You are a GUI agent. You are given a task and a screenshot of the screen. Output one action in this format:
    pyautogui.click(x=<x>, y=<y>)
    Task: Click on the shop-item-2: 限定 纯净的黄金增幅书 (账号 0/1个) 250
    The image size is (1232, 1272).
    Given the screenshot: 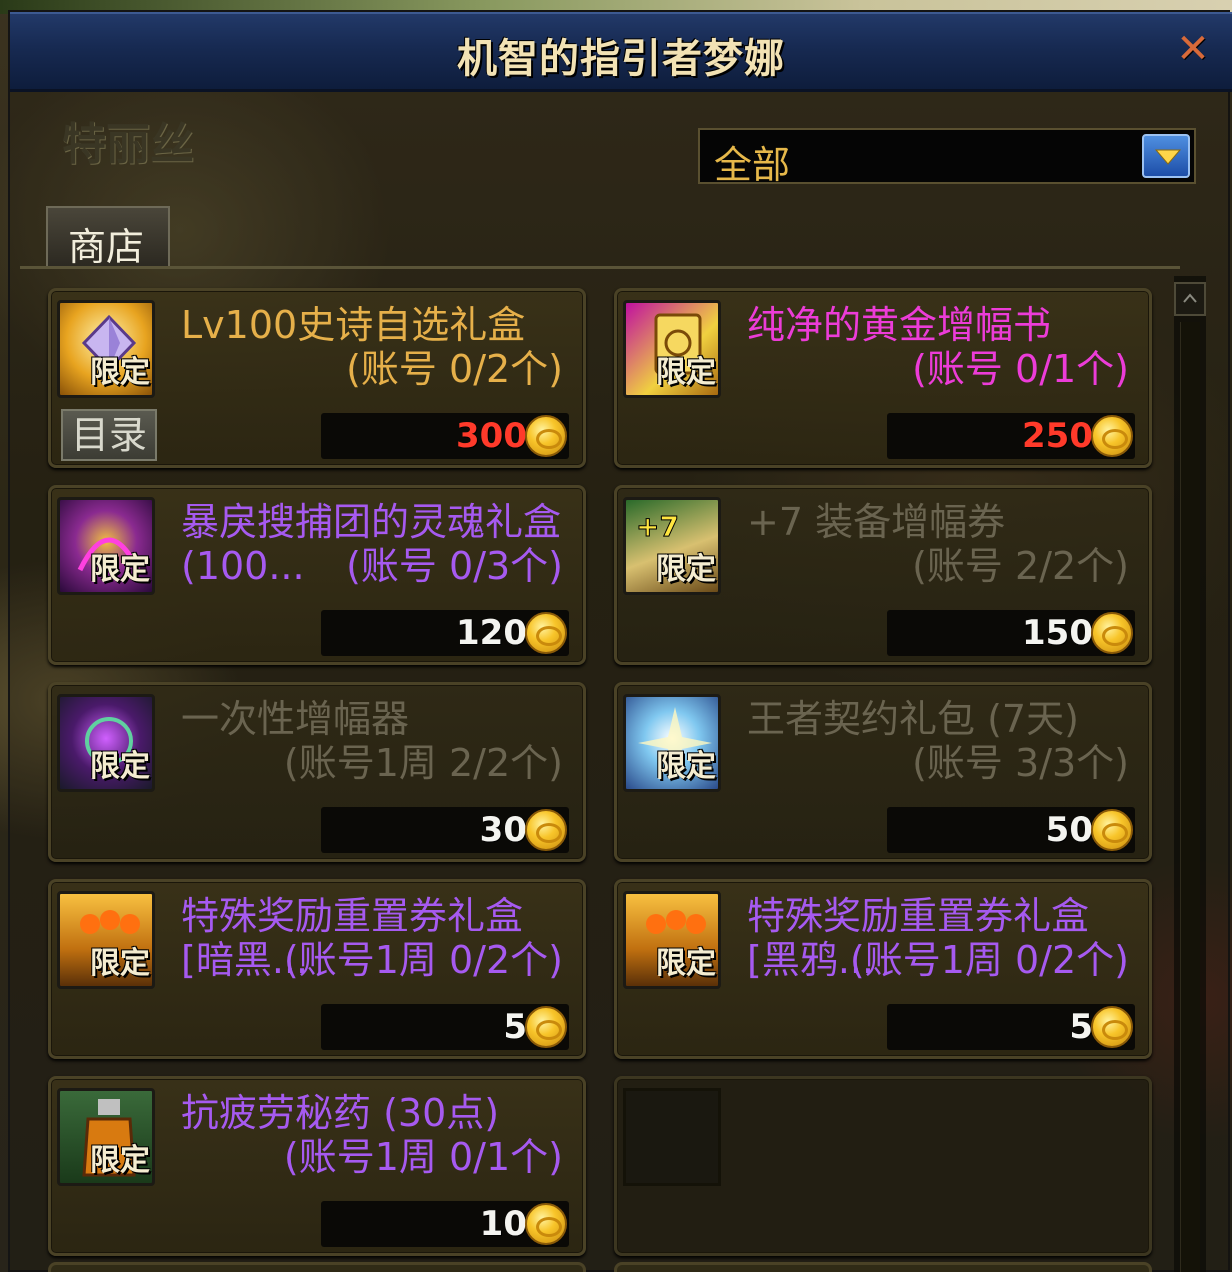 What is the action you would take?
    pyautogui.click(x=883, y=378)
    